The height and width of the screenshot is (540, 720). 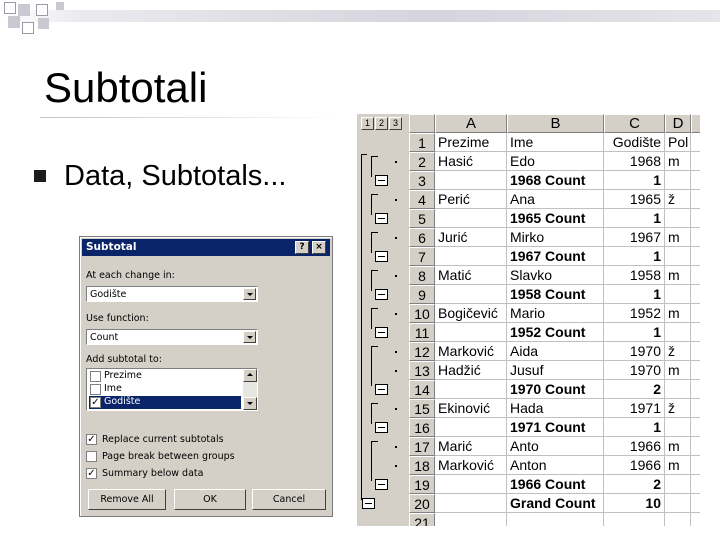 What do you see at coordinates (555, 519) in the screenshot?
I see `cell-b` at bounding box center [555, 519].